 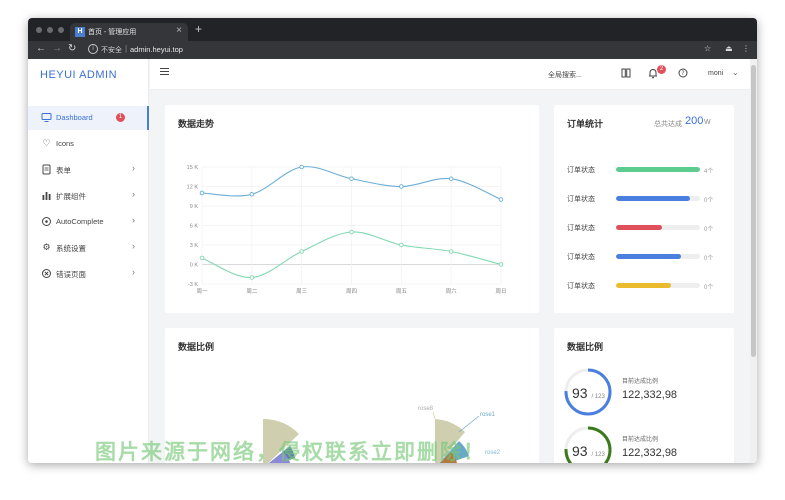 I want to click on new-tab-button: +, so click(x=198, y=29).